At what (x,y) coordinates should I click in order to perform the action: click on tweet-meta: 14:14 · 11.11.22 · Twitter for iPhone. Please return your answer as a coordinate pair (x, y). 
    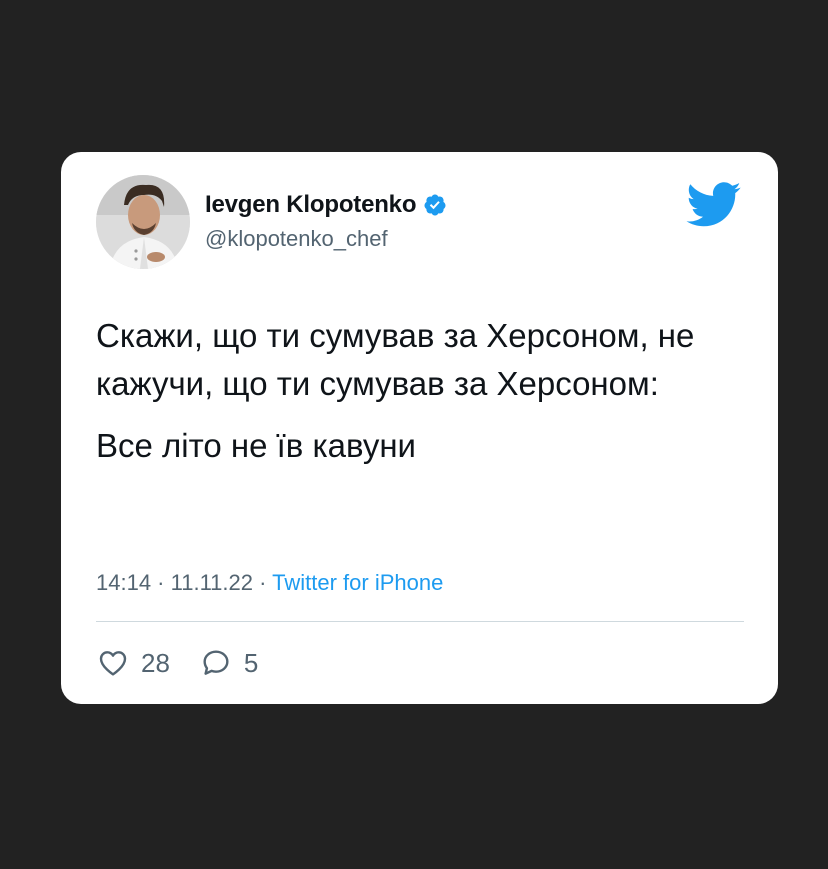
    Looking at the image, I should click on (269, 583).